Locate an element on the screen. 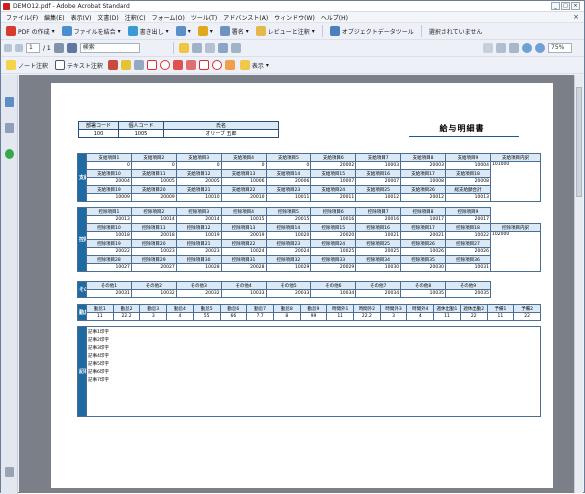  menu-window: ウィンドウ(W) is located at coordinates (294, 17).